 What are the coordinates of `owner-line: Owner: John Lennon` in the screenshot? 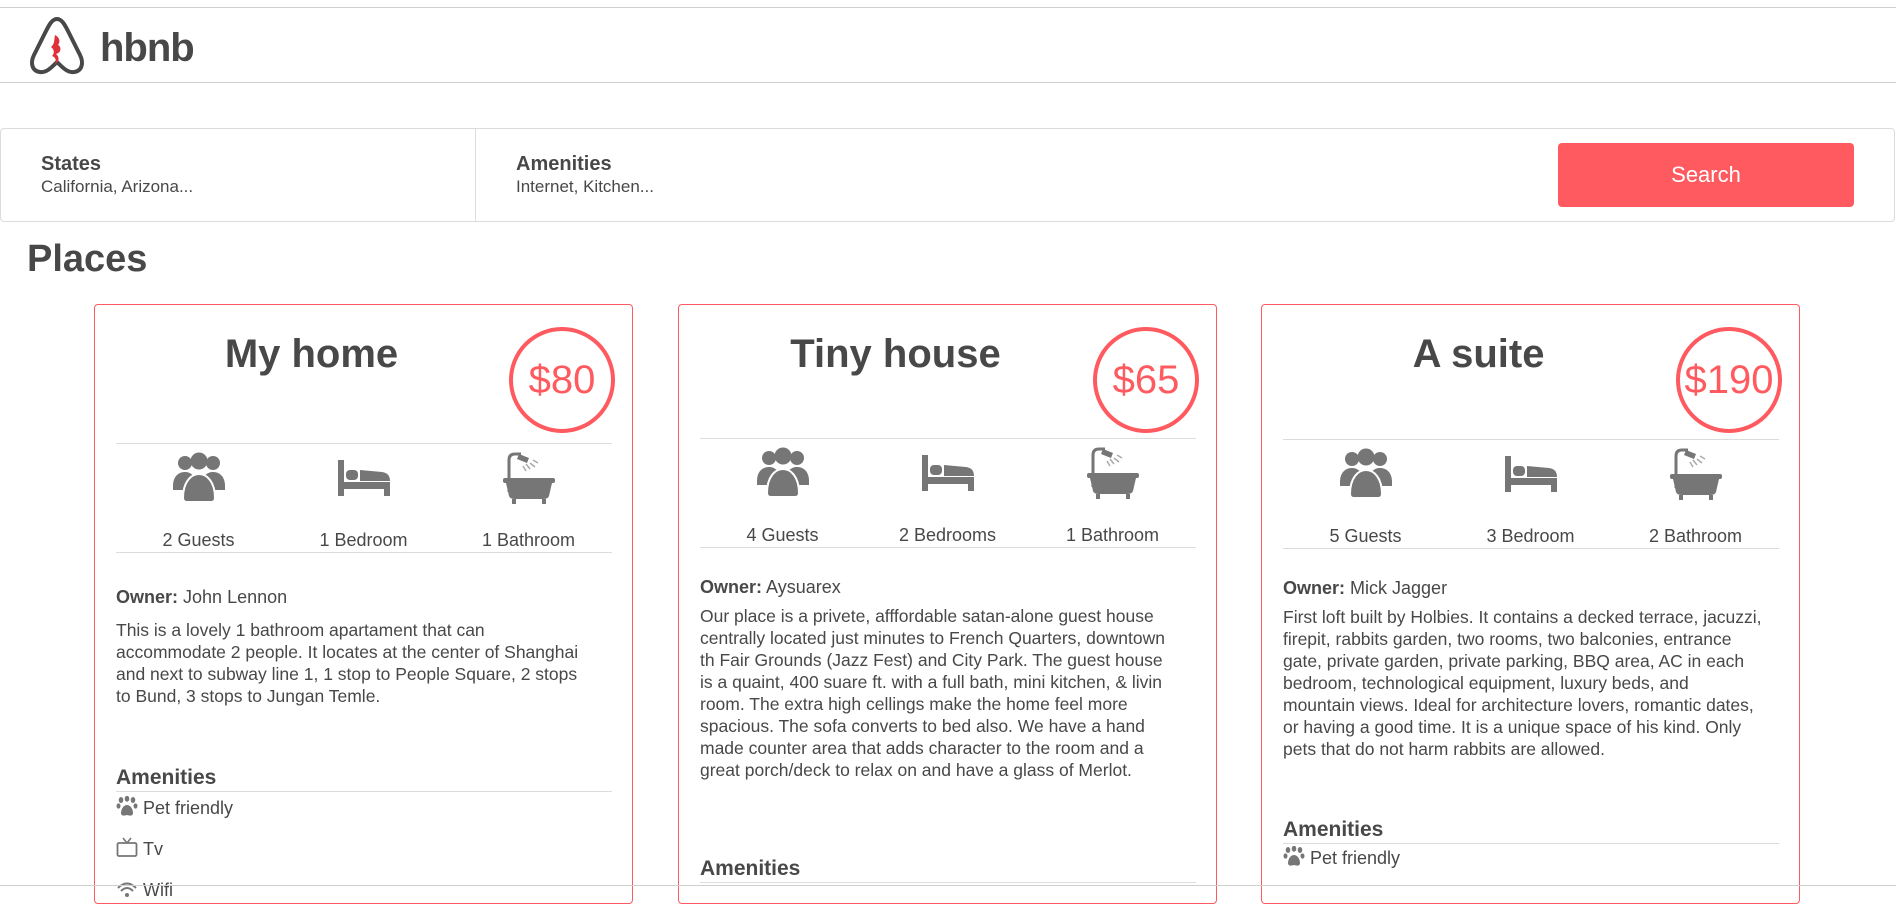 It's located at (201, 597).